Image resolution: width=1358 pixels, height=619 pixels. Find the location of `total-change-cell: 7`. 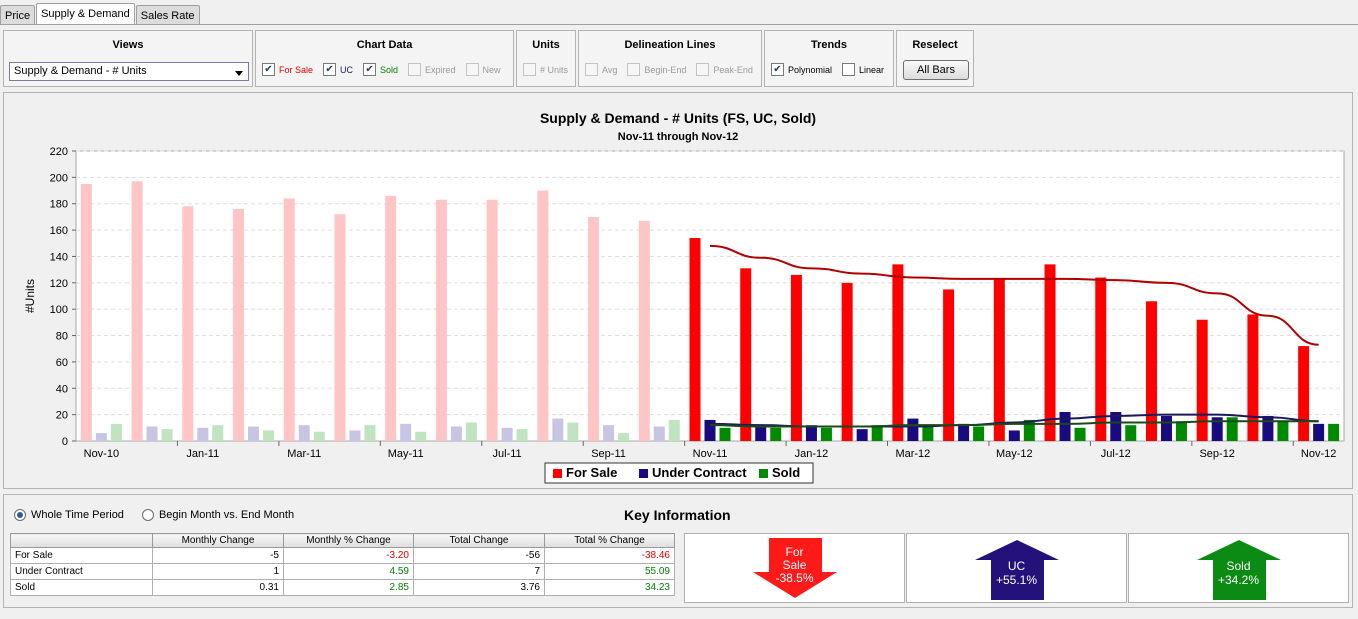

total-change-cell: 7 is located at coordinates (479, 571).